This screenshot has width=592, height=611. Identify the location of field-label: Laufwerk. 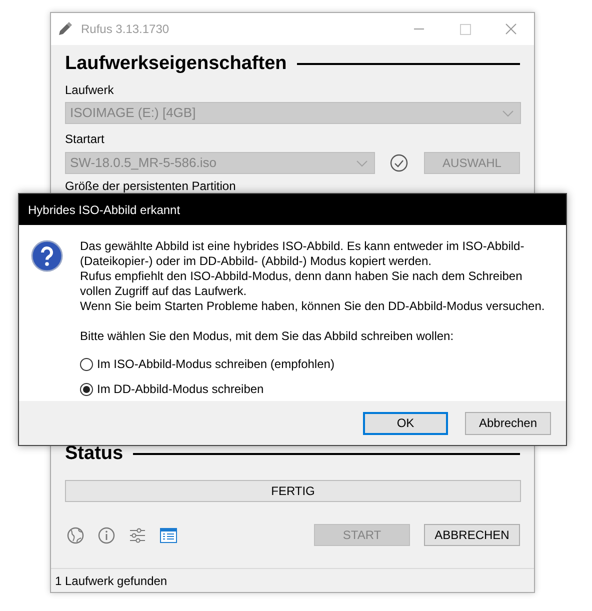
(90, 90).